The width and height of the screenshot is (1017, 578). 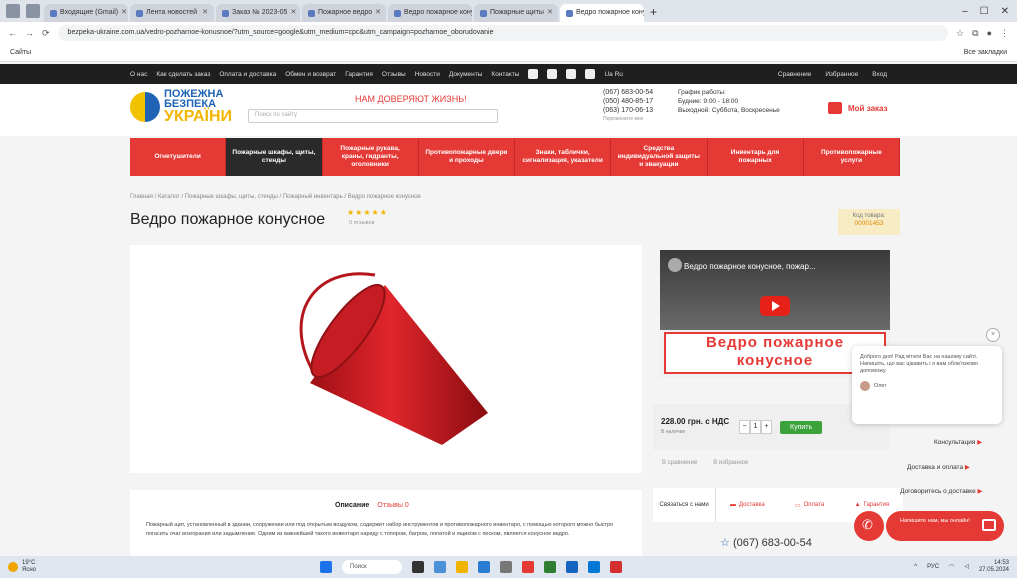 What do you see at coordinates (616, 567) in the screenshot?
I see `app-icon` at bounding box center [616, 567].